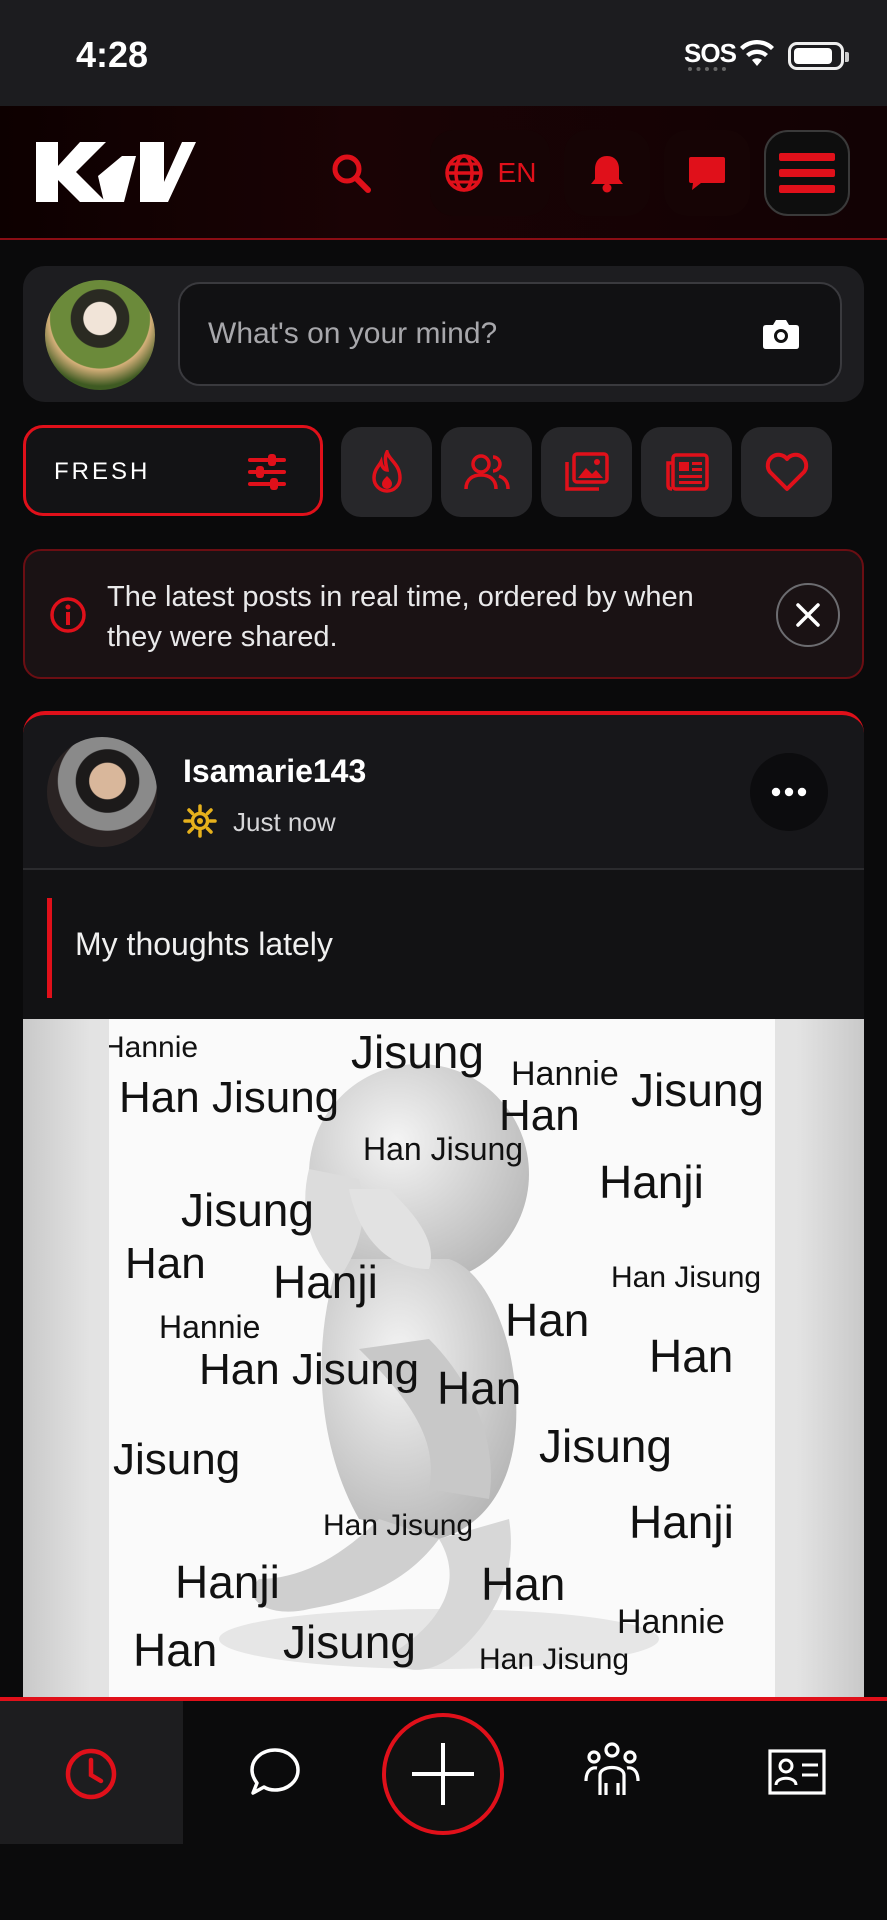 The height and width of the screenshot is (1920, 887). I want to click on sliders-icon, so click(267, 472).